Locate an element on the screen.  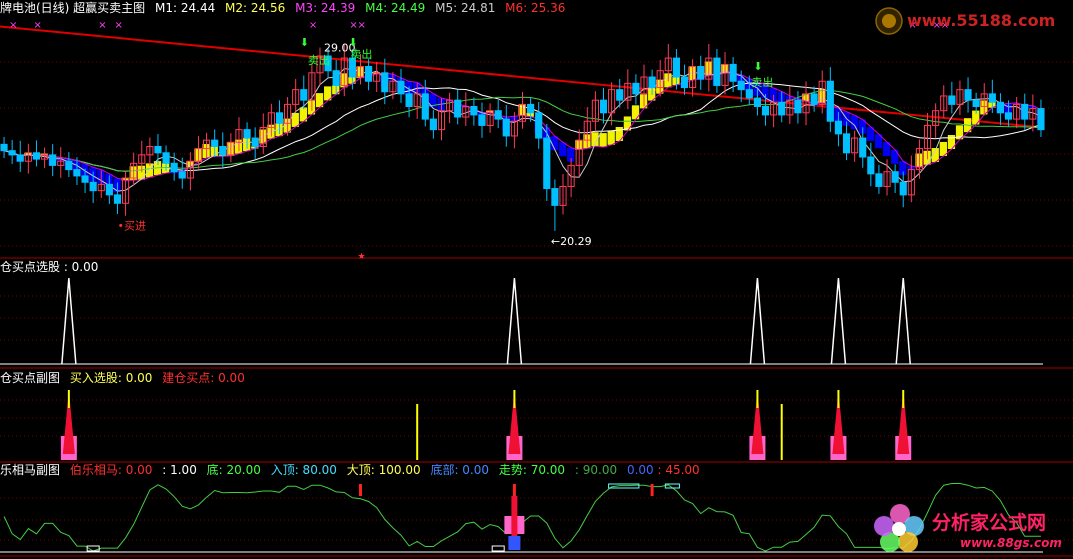
m5-value: M5: 24.81 is located at coordinates (465, 8).